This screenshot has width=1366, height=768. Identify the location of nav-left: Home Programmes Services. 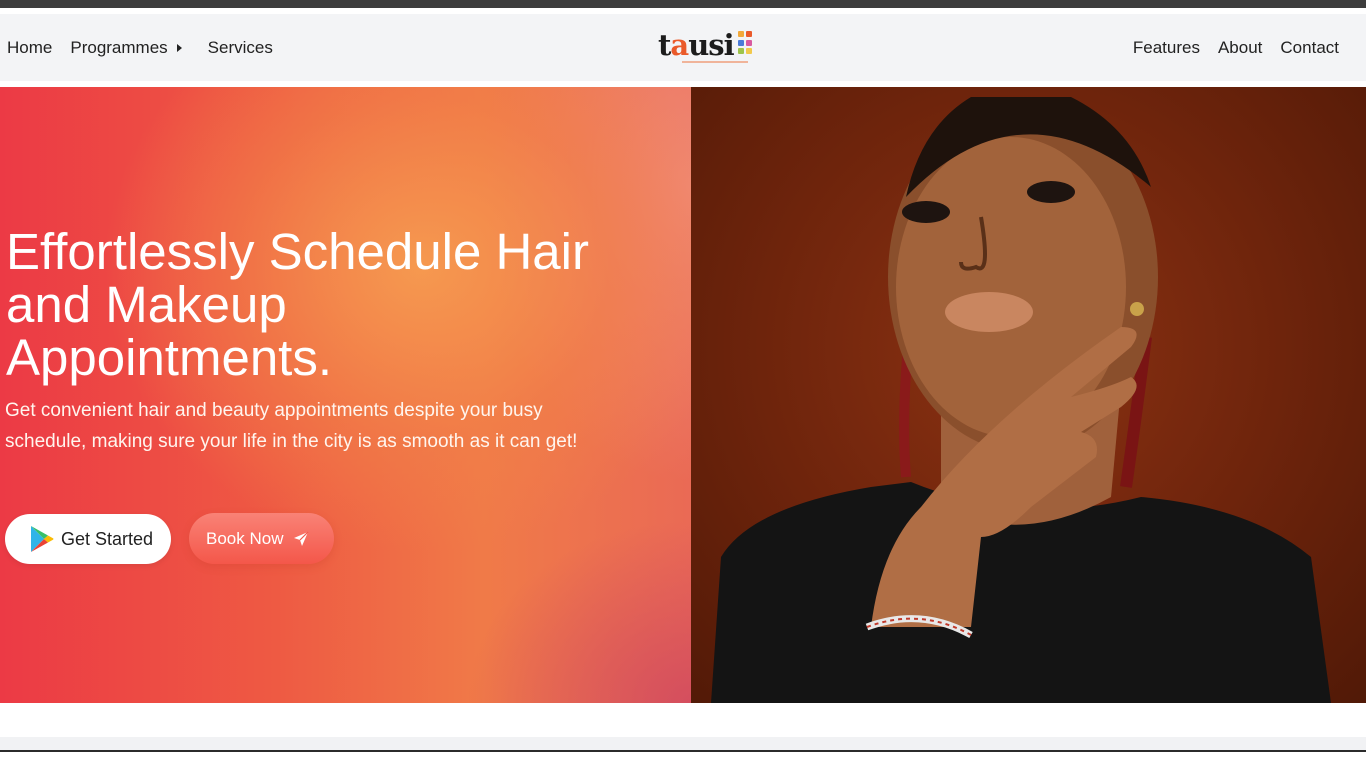
(149, 47).